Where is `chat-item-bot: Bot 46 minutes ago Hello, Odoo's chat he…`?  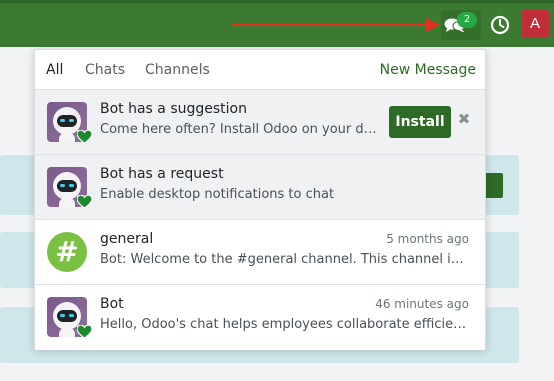
chat-item-bot: Bot 46 minutes ago Hello, Odoo's chat he… is located at coordinates (260, 317).